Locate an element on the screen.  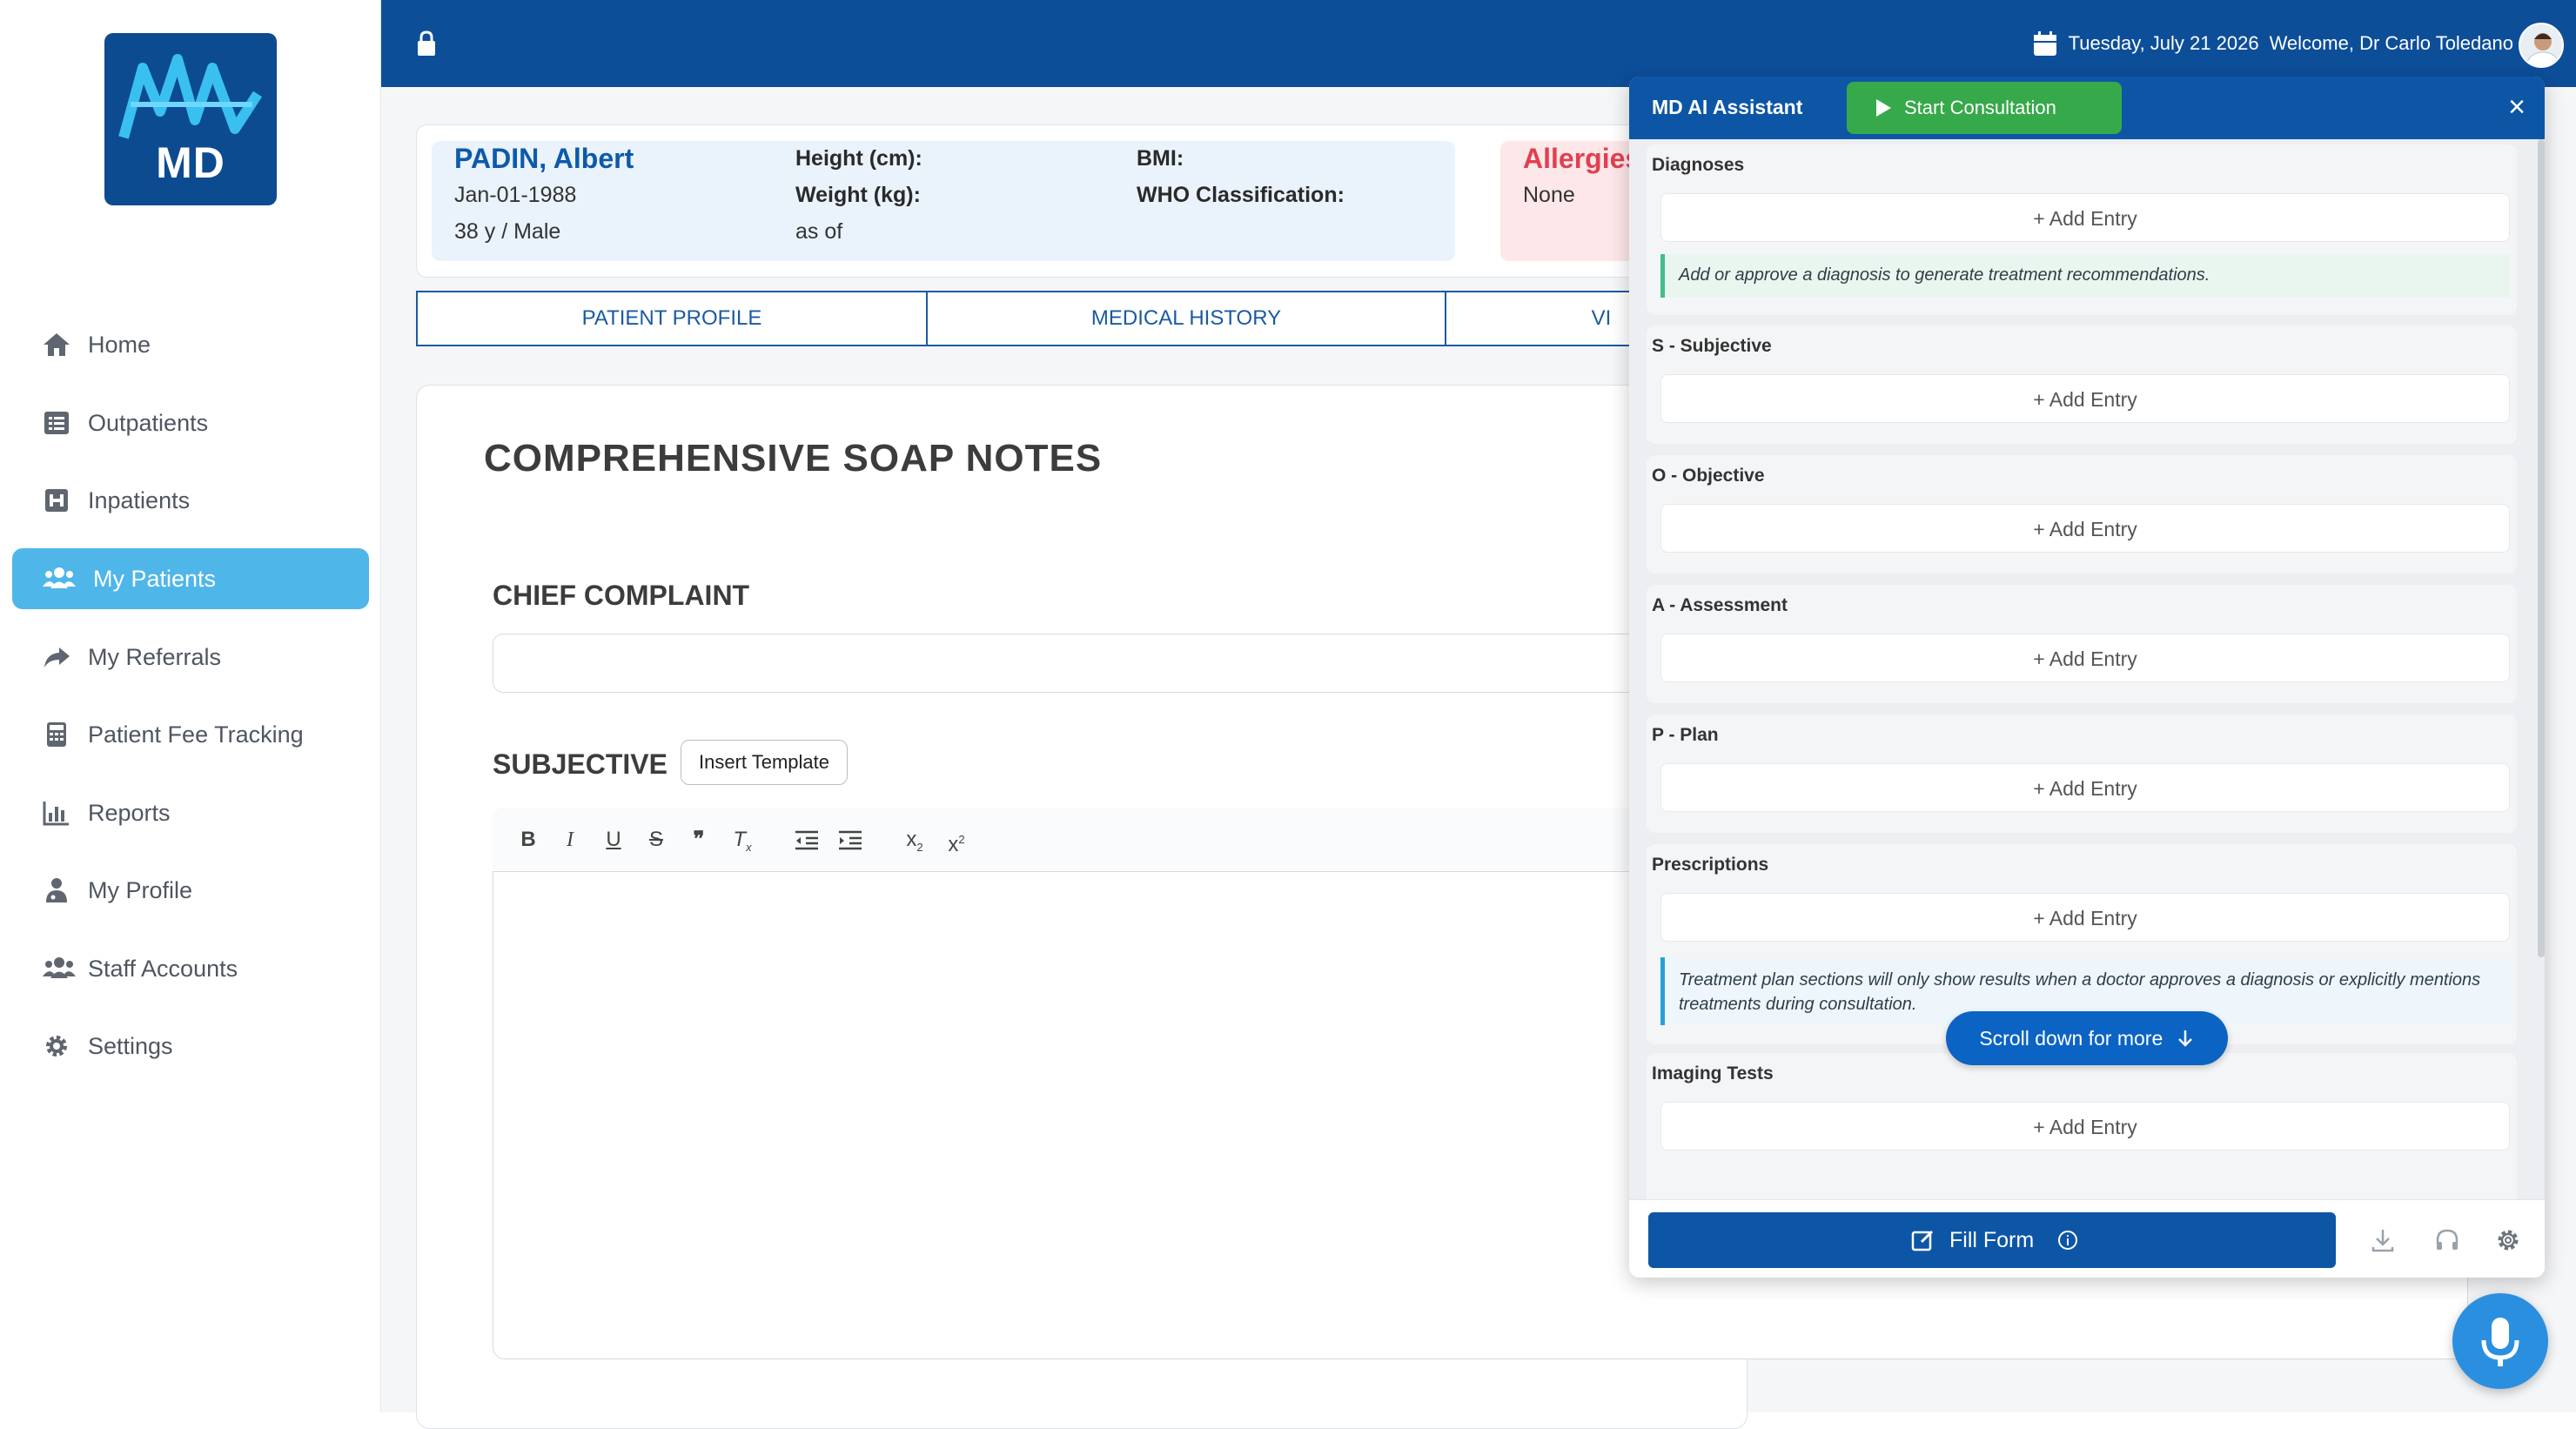
play-icon is located at coordinates (1883, 108).